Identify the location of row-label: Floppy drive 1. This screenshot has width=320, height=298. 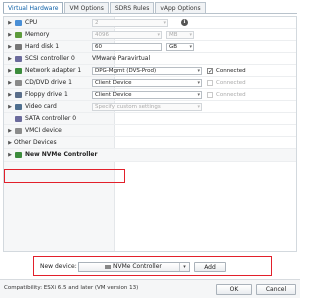
(46, 94).